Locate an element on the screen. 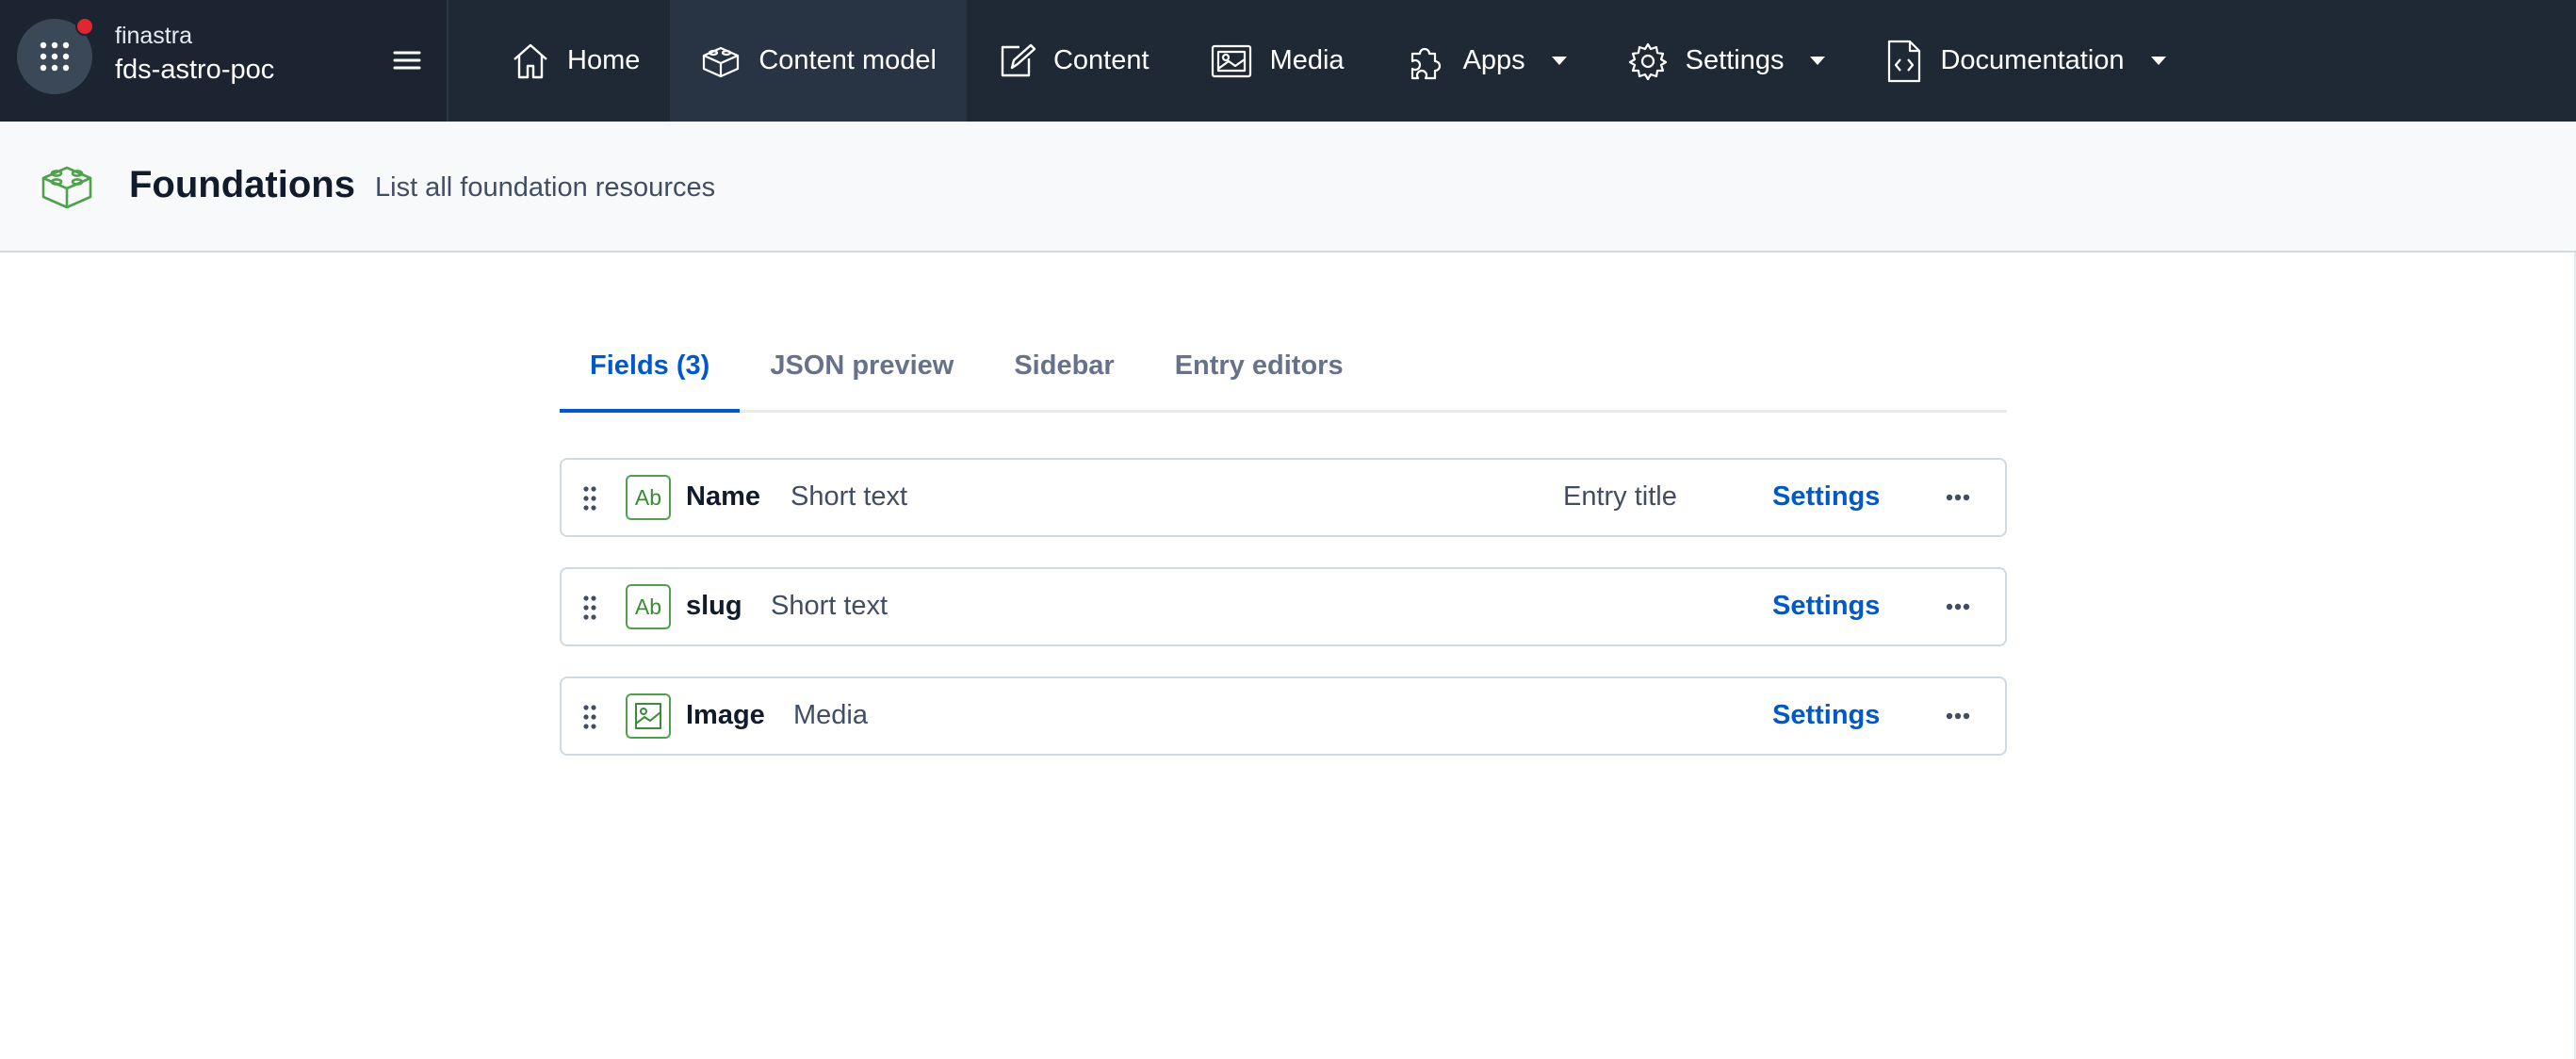 This screenshot has height=1059, width=2576. grid-icon is located at coordinates (55, 57).